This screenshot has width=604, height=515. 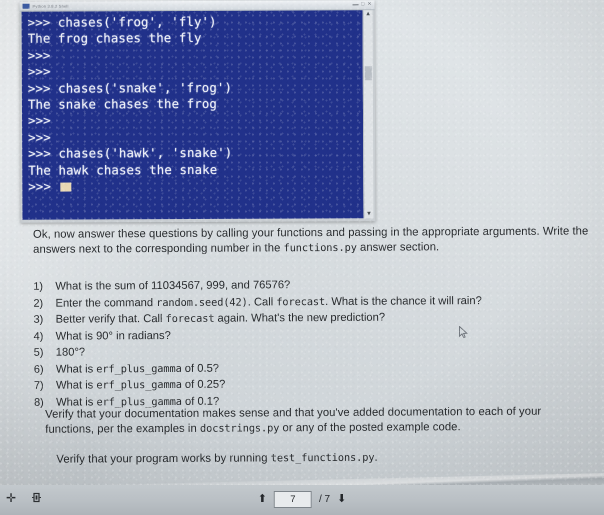 I want to click on para2-code-docstrings-py: docstrings.py, so click(x=239, y=428).